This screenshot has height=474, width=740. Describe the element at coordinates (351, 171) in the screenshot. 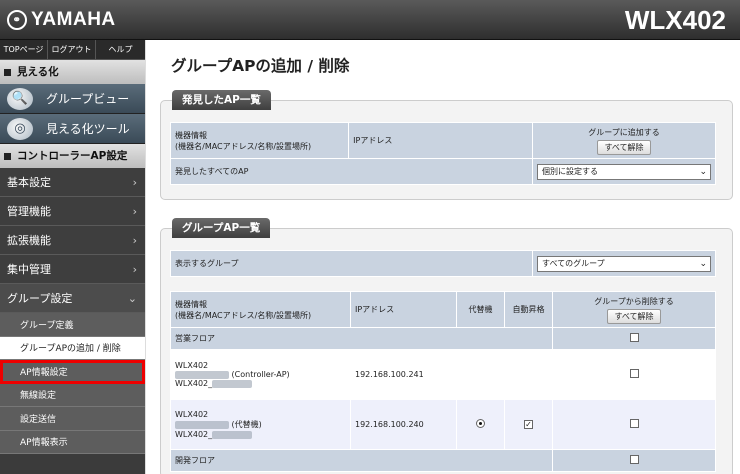

I see `all-found-ap-label: 発見したすべてのAP` at that location.